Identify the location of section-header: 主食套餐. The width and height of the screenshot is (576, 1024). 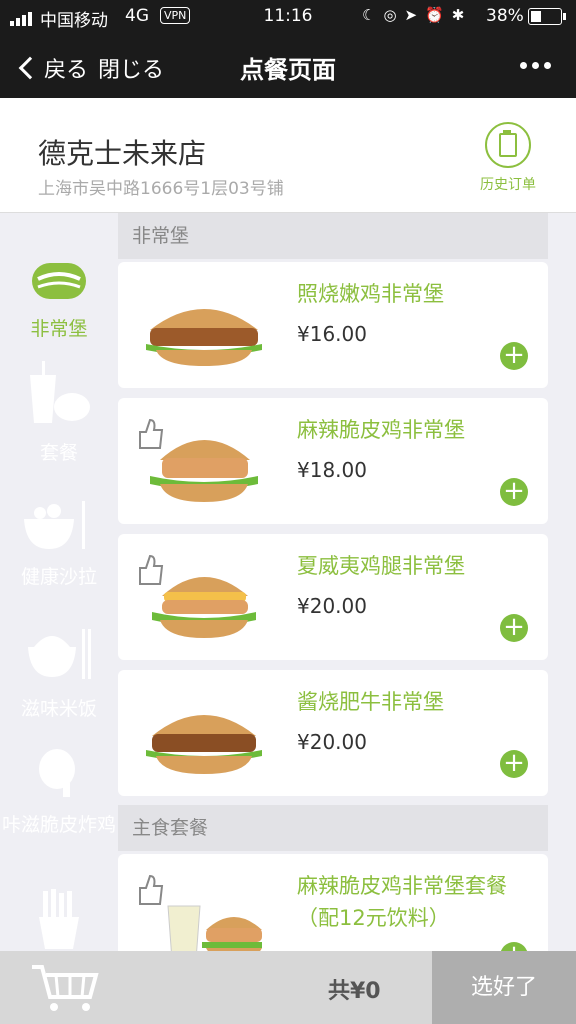
(333, 828).